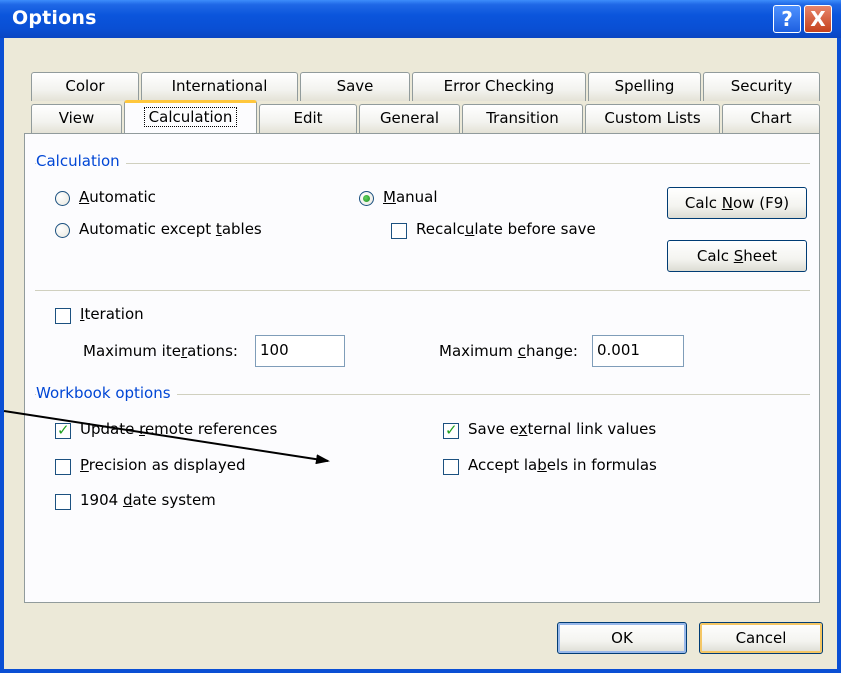 This screenshot has height=673, width=841. I want to click on tab-label: Color, so click(85, 86).